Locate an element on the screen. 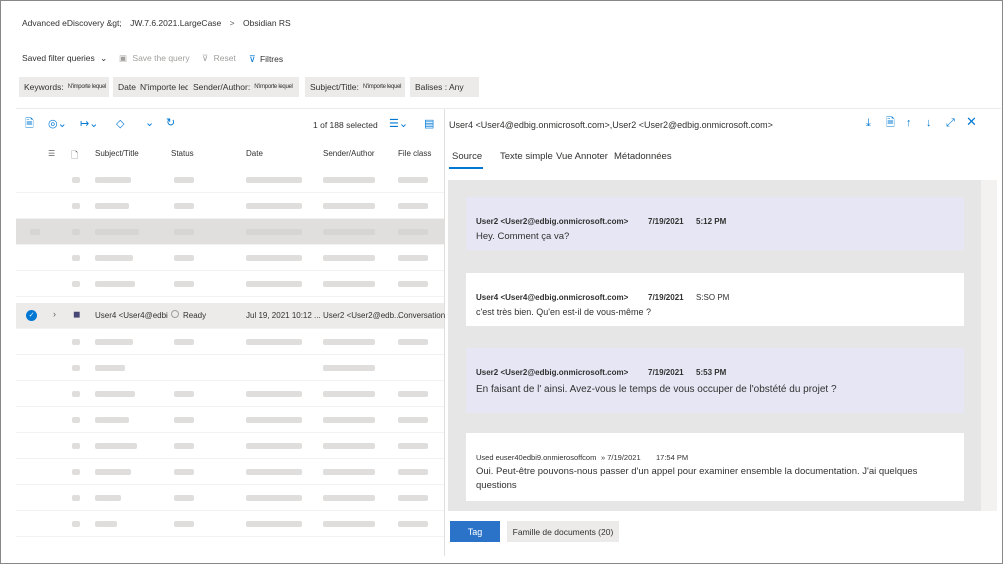  teams-icon: ◼ is located at coordinates (77, 314).